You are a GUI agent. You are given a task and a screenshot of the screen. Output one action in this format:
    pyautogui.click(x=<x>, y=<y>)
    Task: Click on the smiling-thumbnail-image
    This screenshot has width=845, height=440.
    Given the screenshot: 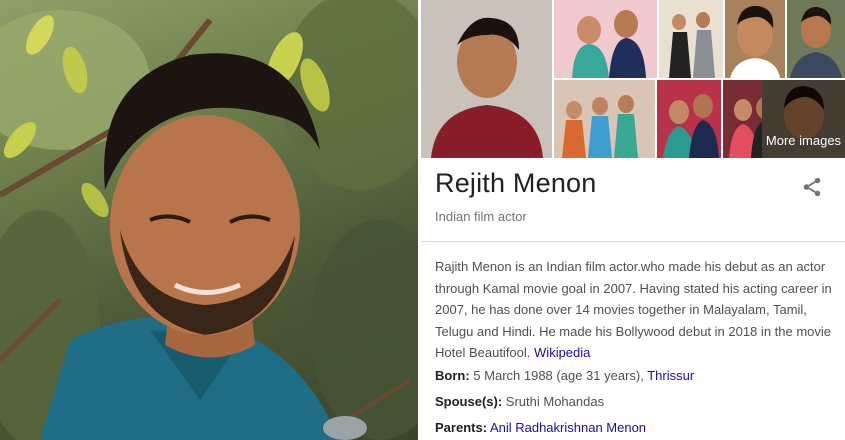 What is the action you would take?
    pyautogui.click(x=755, y=39)
    